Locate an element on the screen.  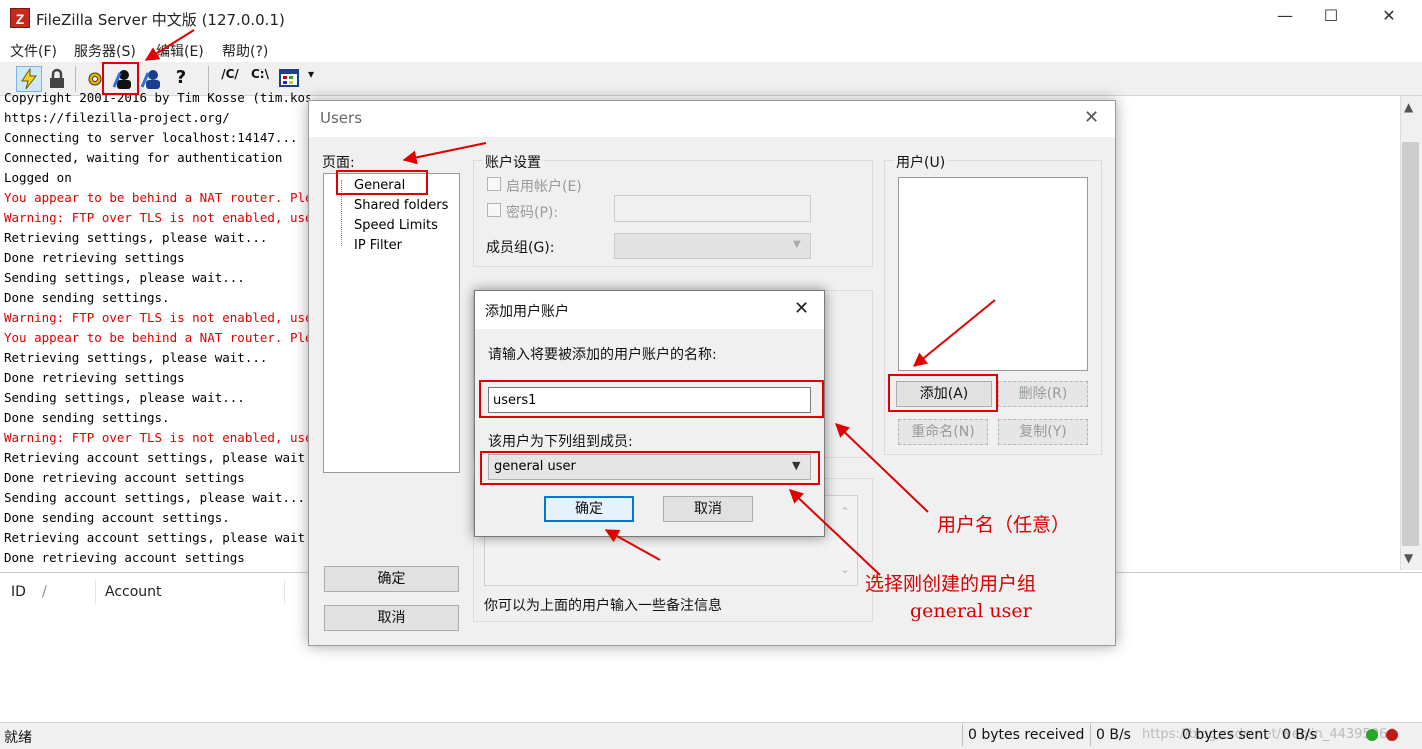
arrow-to-username is located at coordinates (881, 468).